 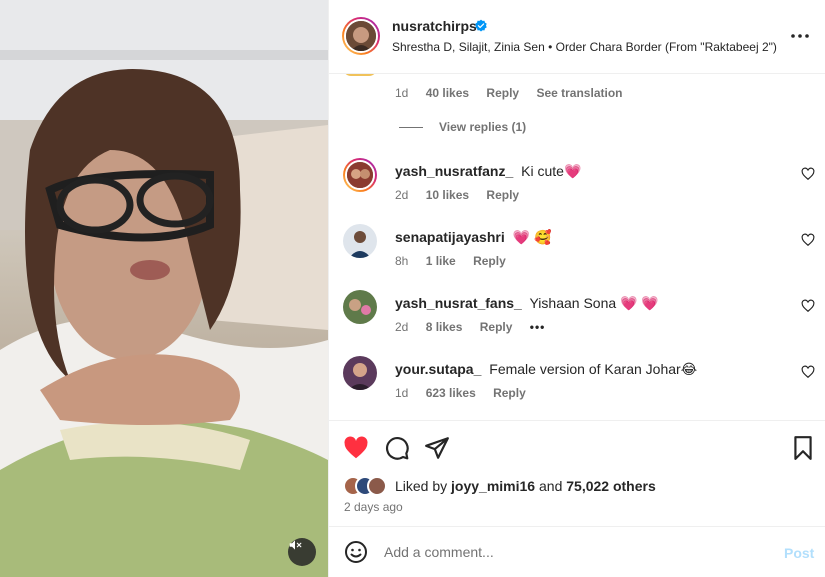 What do you see at coordinates (483, 127) in the screenshot?
I see `view-replies-label: View replies (1)` at bounding box center [483, 127].